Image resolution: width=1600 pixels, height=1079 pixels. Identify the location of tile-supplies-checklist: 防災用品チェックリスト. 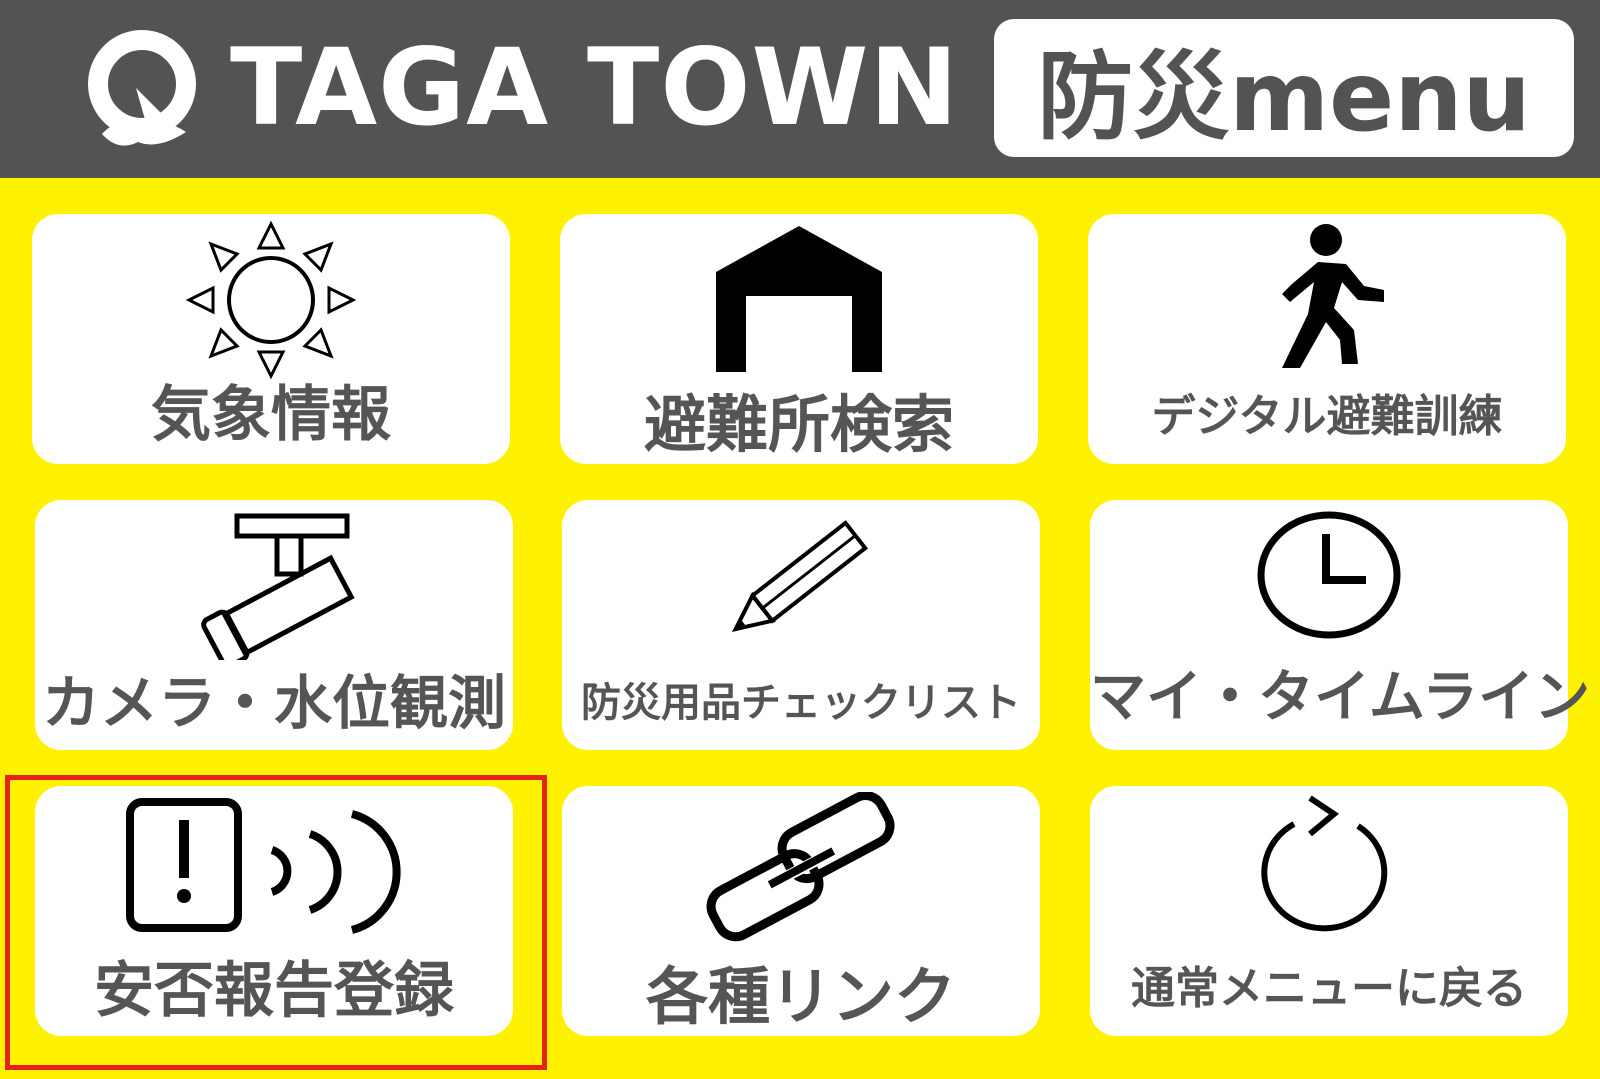
(801, 625).